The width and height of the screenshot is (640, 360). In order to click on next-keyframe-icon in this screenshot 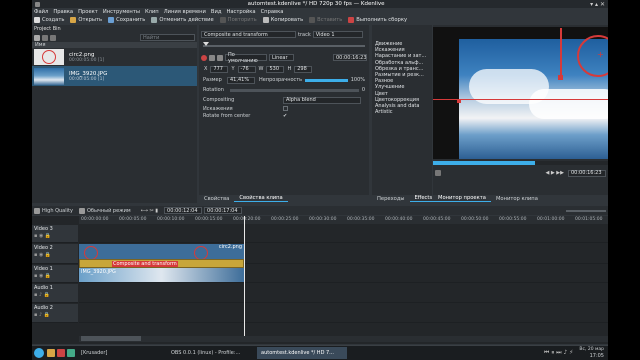, I will do `click(220, 57)`.